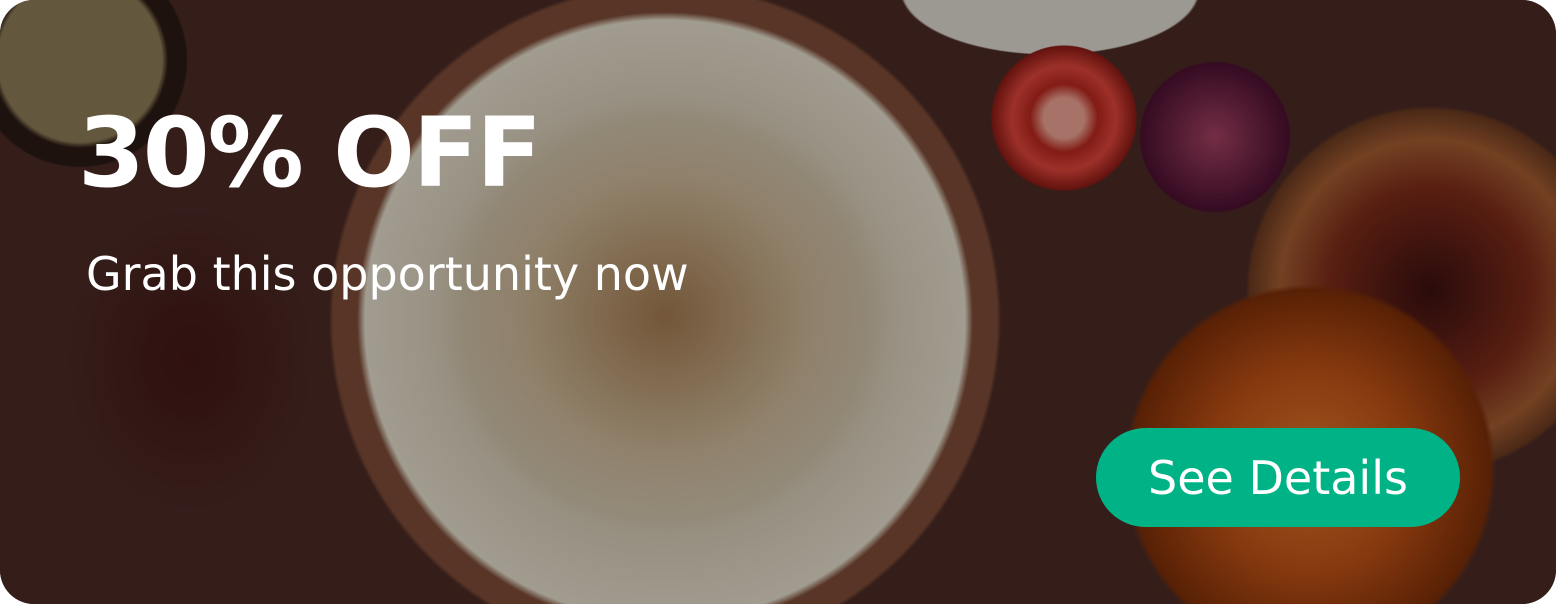 The image size is (1556, 604). What do you see at coordinates (1278, 477) in the screenshot?
I see `see-details-button: See Details` at bounding box center [1278, 477].